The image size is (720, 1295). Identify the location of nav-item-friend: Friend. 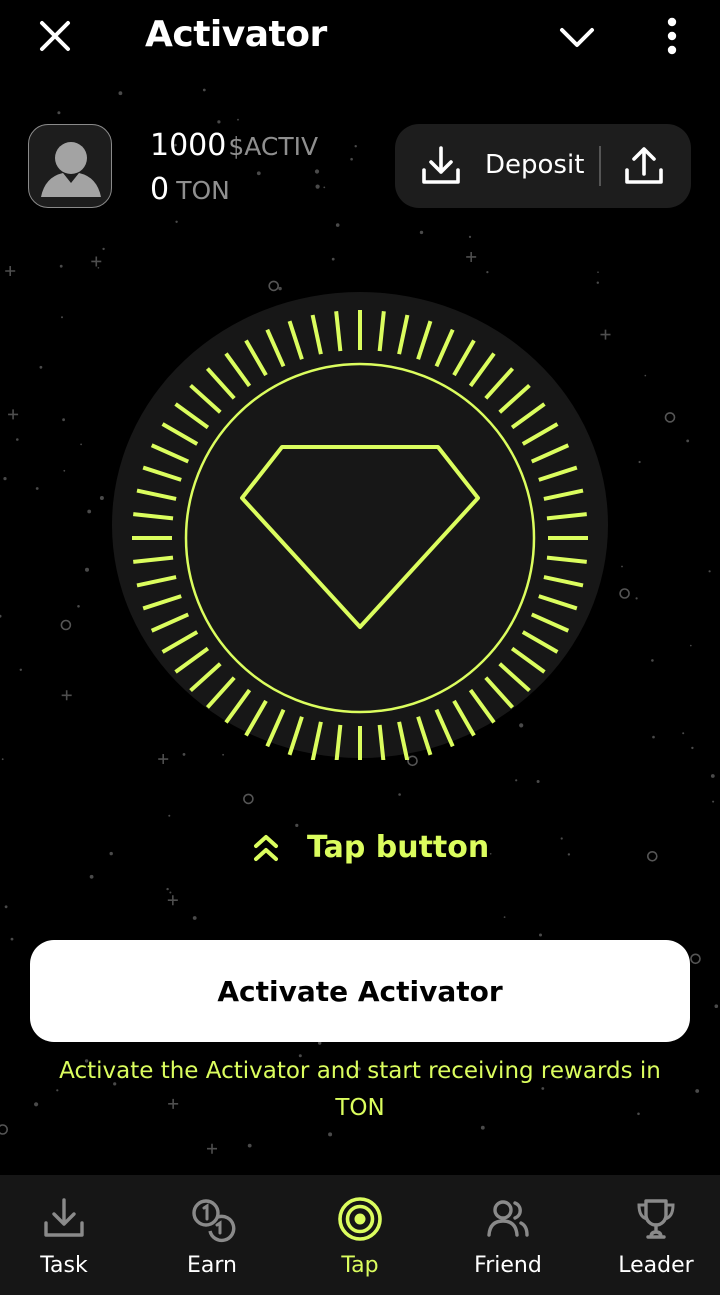
(508, 1235).